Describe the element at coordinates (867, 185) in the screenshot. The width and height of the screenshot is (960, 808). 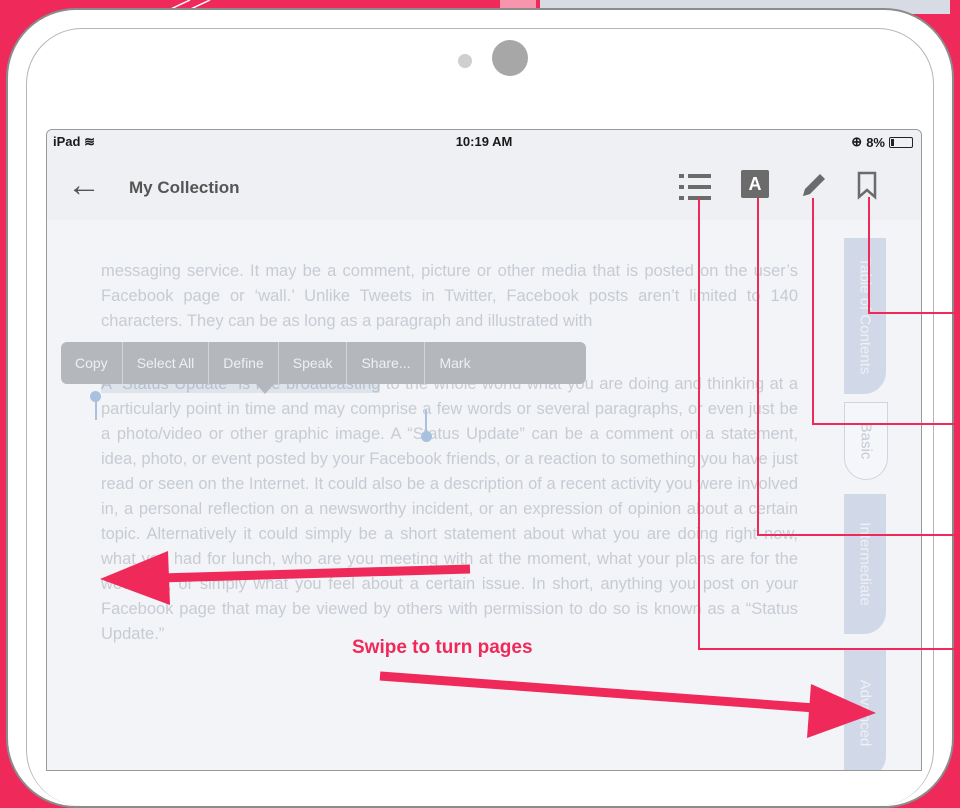
I see `bookmark-icon` at that location.